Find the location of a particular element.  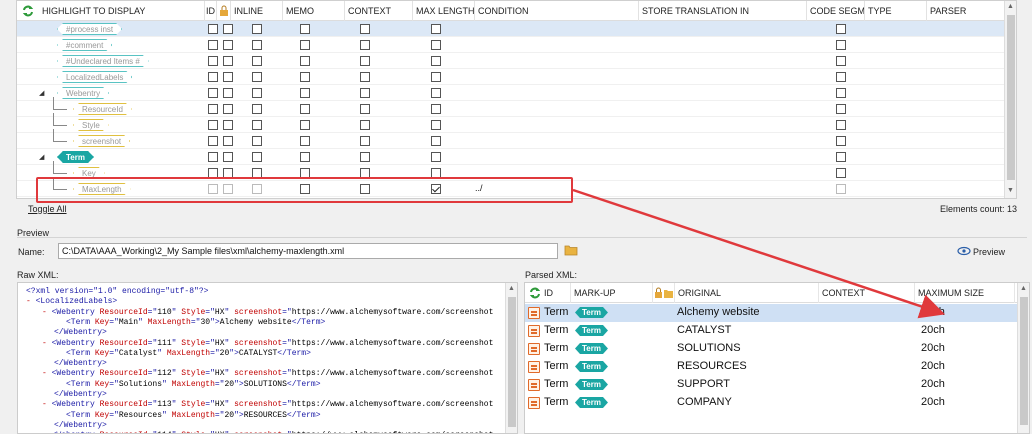

parsed-row: Term Term Alchemy website 30ch is located at coordinates (771, 313).